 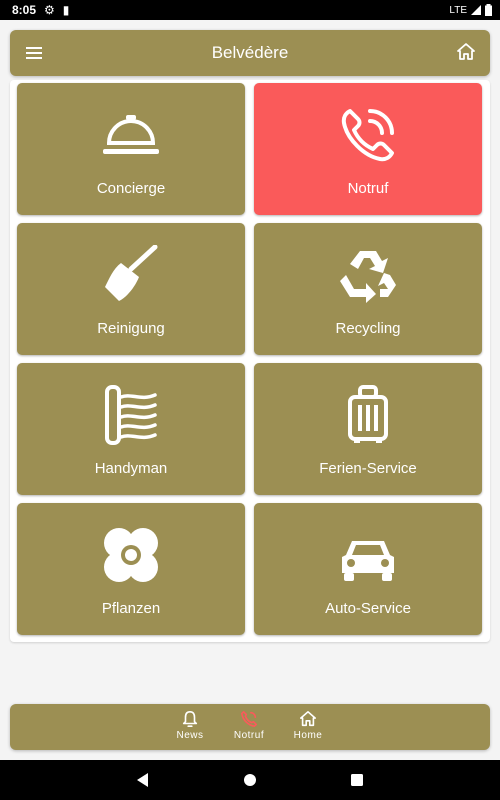 What do you see at coordinates (357, 780) in the screenshot?
I see `recents-icon` at bounding box center [357, 780].